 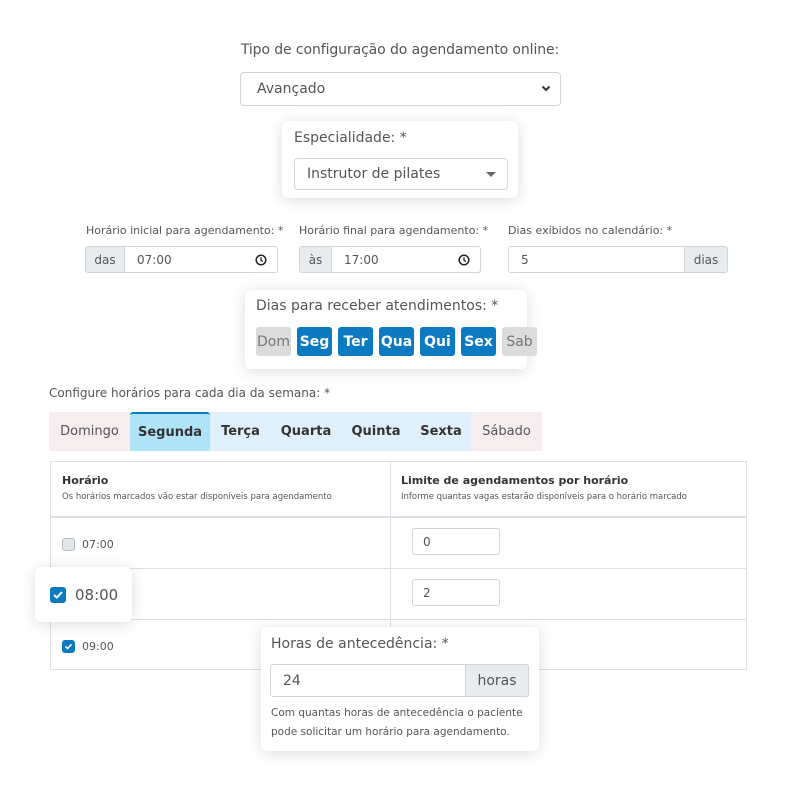 I want to click on service-days-buttons: Dom Seg Ter Qua Qui Sex Sab, so click(x=396, y=341).